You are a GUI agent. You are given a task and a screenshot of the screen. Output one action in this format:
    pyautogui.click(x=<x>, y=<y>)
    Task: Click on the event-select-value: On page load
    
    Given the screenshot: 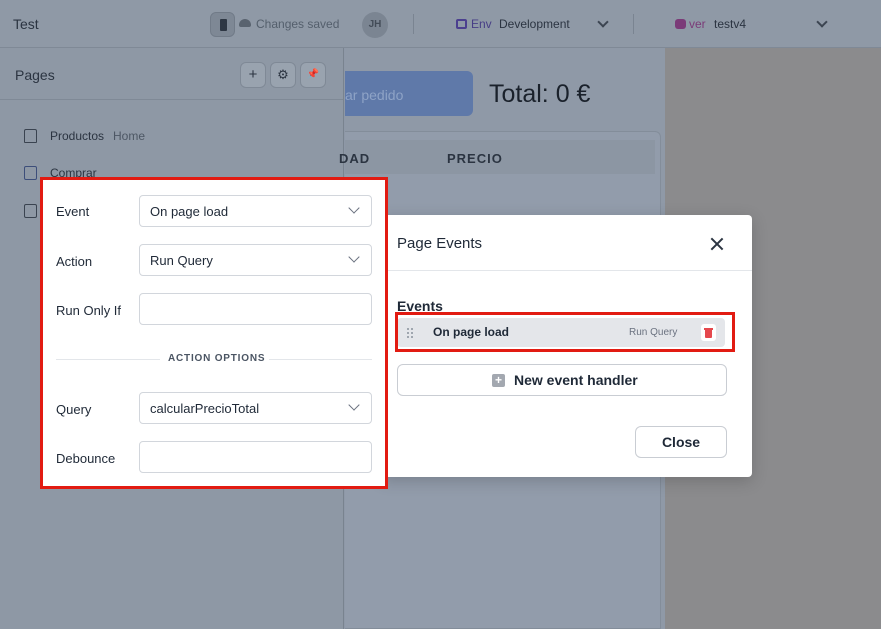 What is the action you would take?
    pyautogui.click(x=189, y=211)
    